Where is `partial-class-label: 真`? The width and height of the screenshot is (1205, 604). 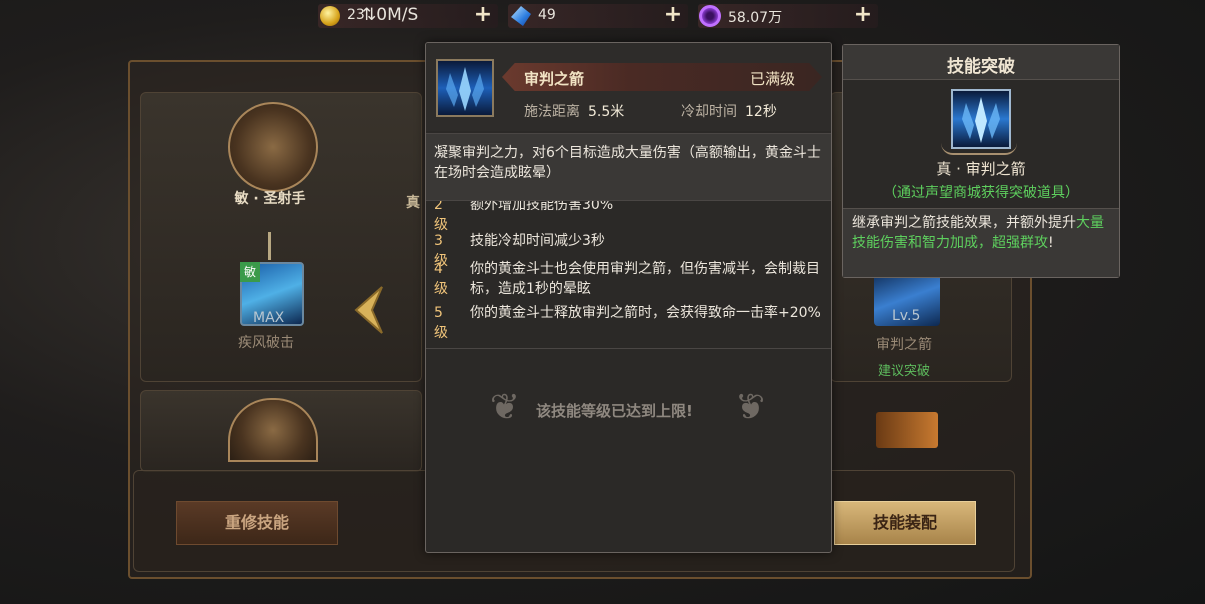 partial-class-label: 真 is located at coordinates (413, 203).